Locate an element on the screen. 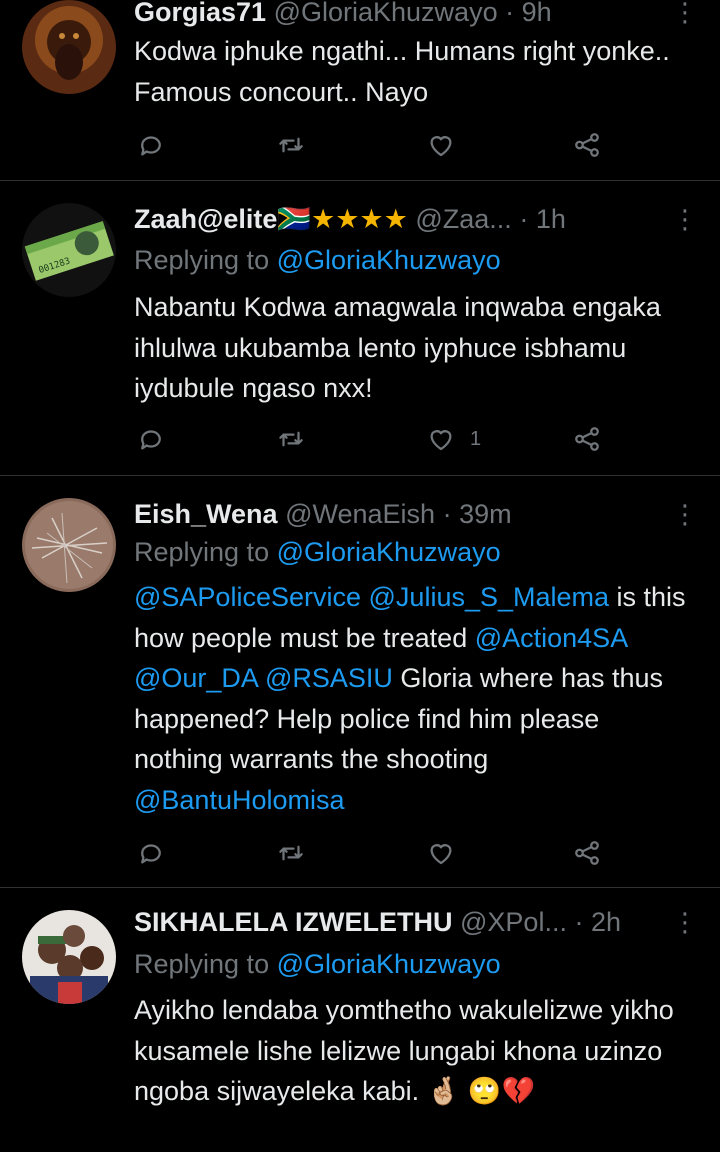 This screenshot has height=1152, width=720. like-button: 1 is located at coordinates (453, 439).